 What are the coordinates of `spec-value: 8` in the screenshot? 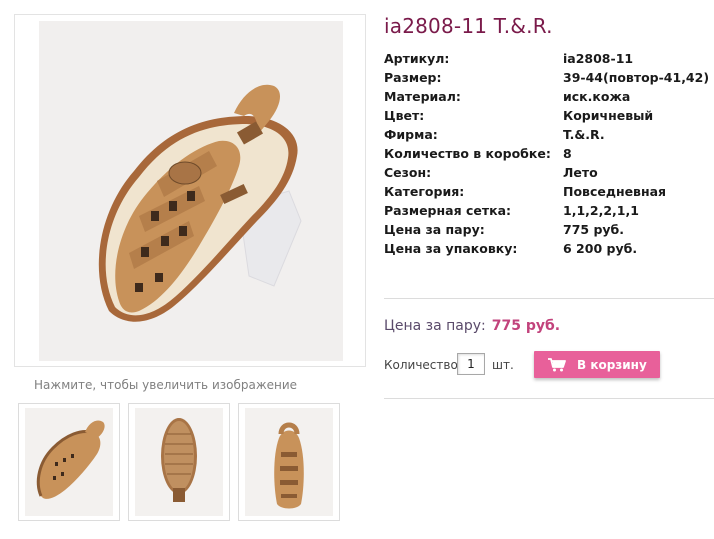 It's located at (567, 153).